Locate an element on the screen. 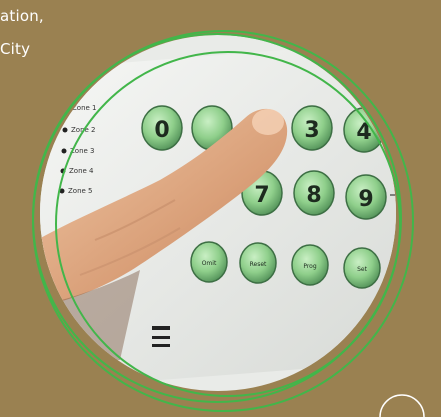 The height and width of the screenshot is (417, 441). key-label: Prog is located at coordinates (310, 266).